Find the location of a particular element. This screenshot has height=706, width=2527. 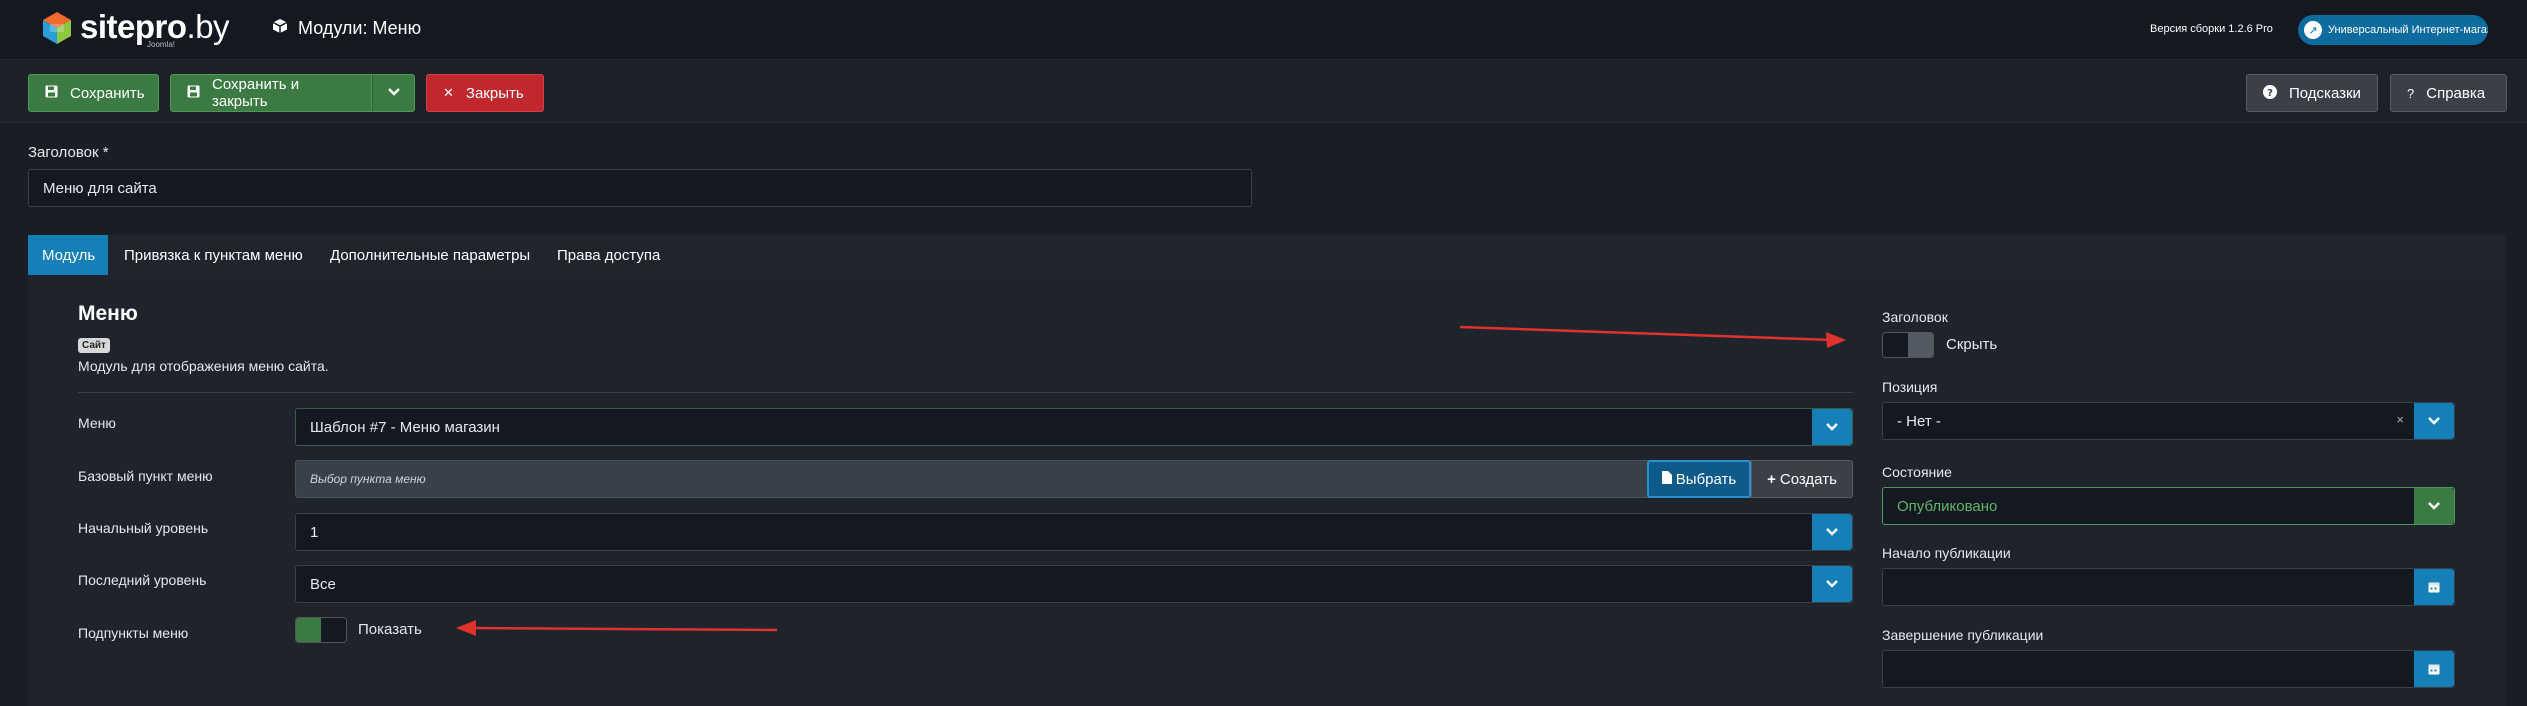

annotation-arrow-header is located at coordinates (1652, 336).